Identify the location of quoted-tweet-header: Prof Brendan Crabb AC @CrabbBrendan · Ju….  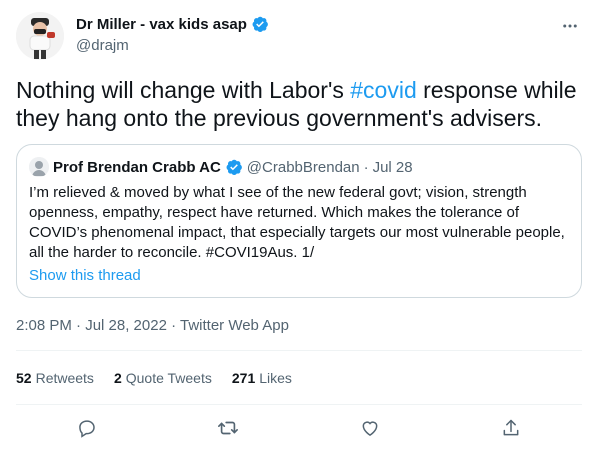
(221, 167).